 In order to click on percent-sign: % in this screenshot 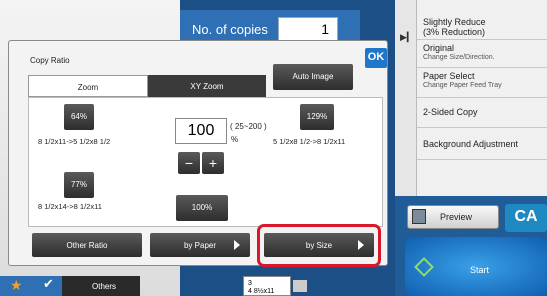, I will do `click(235, 139)`.